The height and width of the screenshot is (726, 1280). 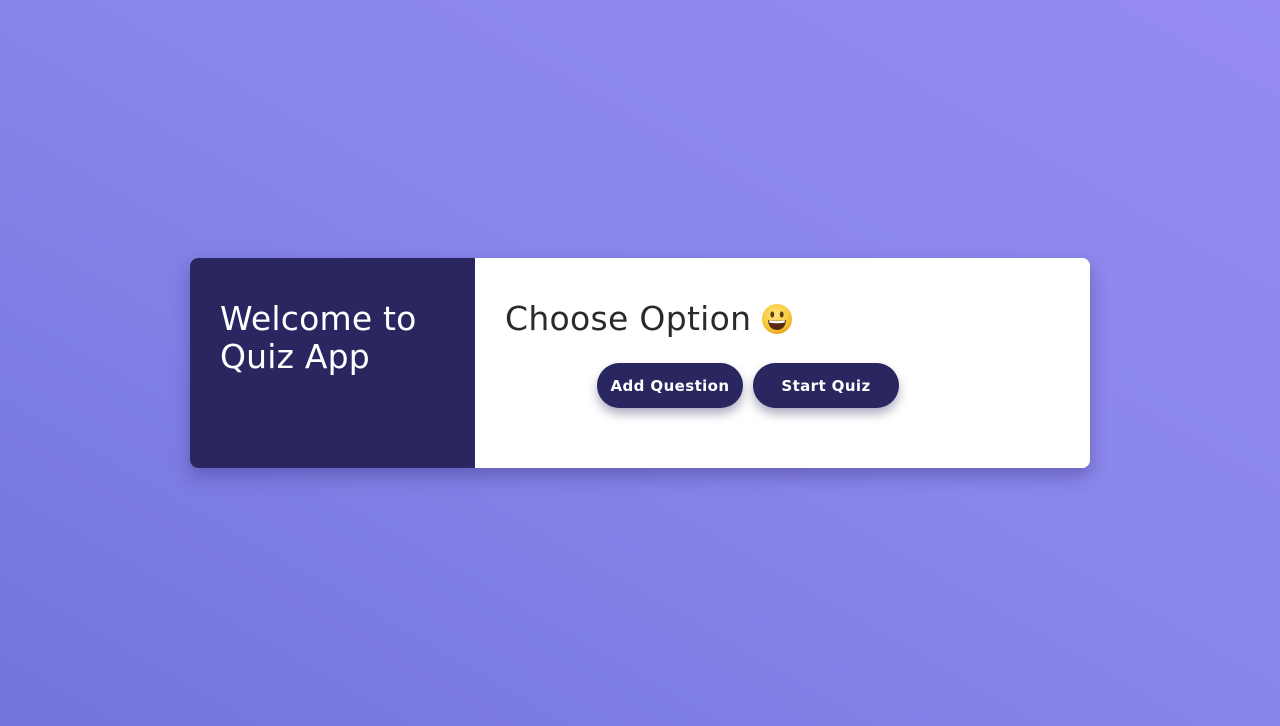 What do you see at coordinates (318, 318) in the screenshot?
I see `welcome-line-1: Welcome to` at bounding box center [318, 318].